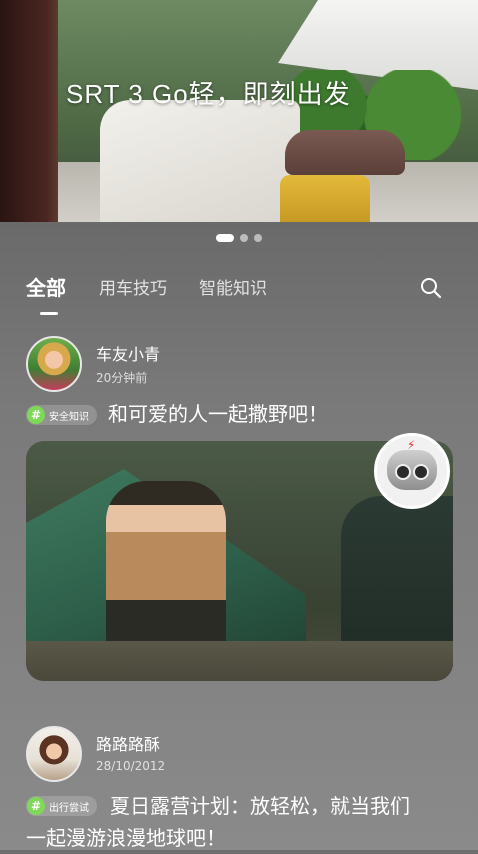 The height and width of the screenshot is (854, 478). What do you see at coordinates (233, 286) in the screenshot?
I see `tab-smart-knowledge: 智能知识` at bounding box center [233, 286].